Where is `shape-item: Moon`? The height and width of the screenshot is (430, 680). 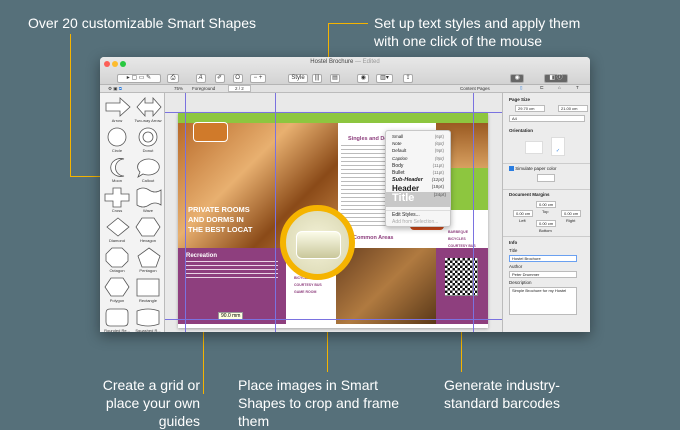 shape-item: Moon is located at coordinates (117, 170).